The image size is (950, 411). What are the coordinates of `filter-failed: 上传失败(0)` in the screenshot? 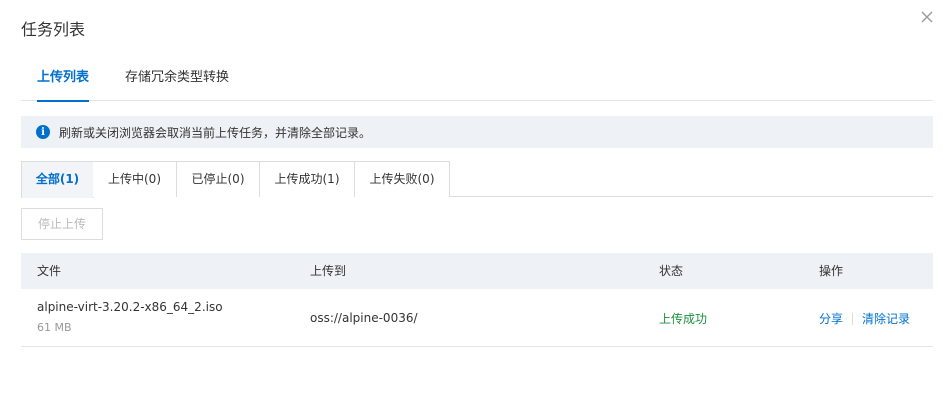 It's located at (402, 179).